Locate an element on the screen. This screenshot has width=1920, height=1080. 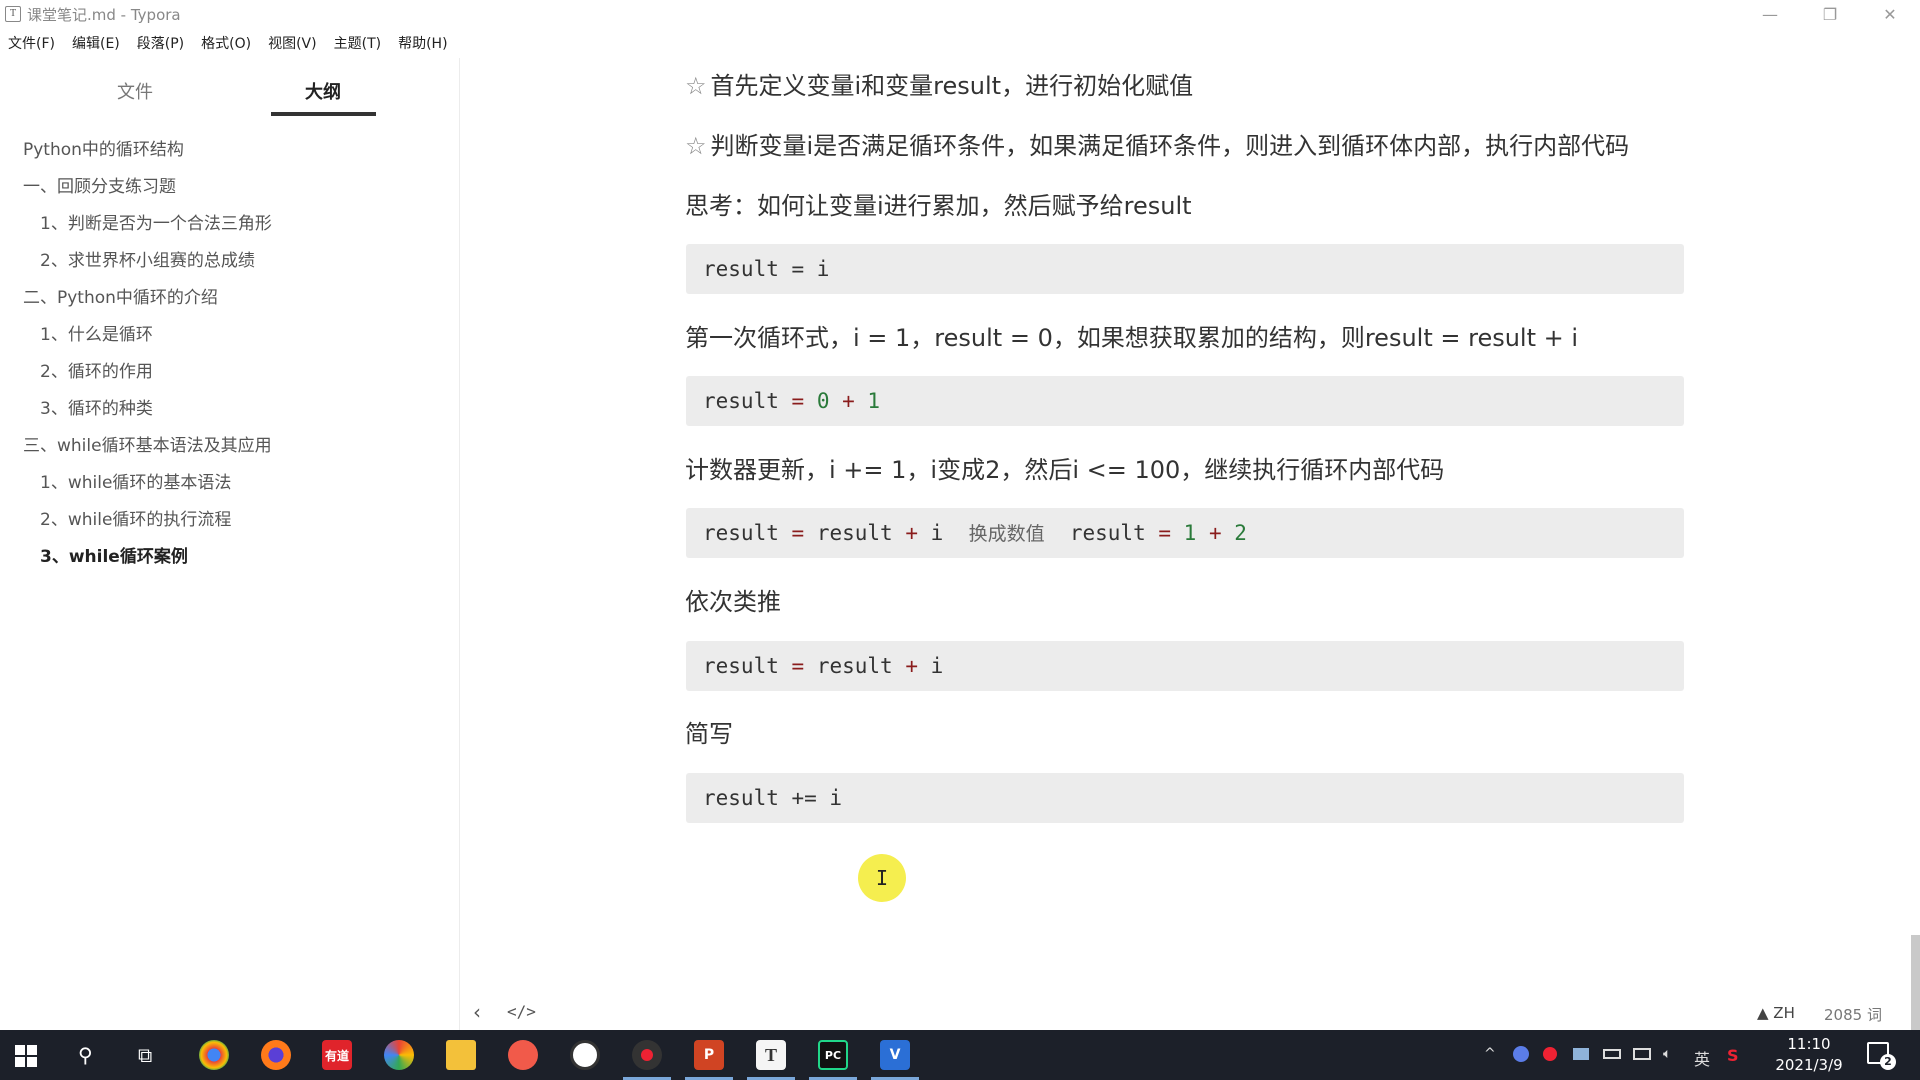
source-code-mode-button: </> is located at coordinates (521, 1011).